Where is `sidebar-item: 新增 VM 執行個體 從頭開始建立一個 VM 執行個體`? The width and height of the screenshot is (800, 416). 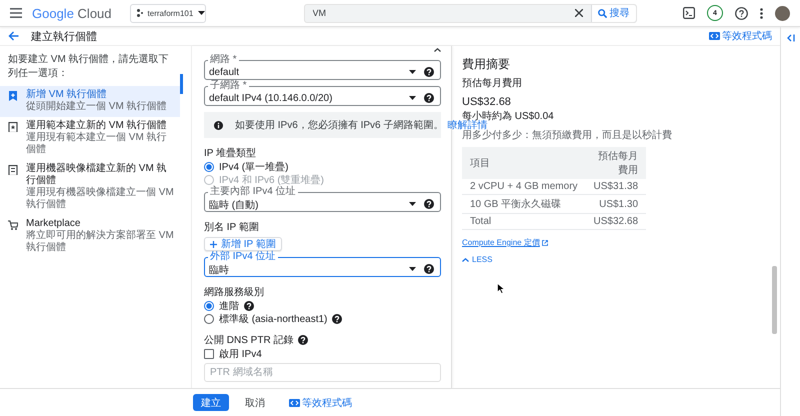
sidebar-item: 新增 VM 執行個體 從頭開始建立一個 VM 執行個體 is located at coordinates (90, 101).